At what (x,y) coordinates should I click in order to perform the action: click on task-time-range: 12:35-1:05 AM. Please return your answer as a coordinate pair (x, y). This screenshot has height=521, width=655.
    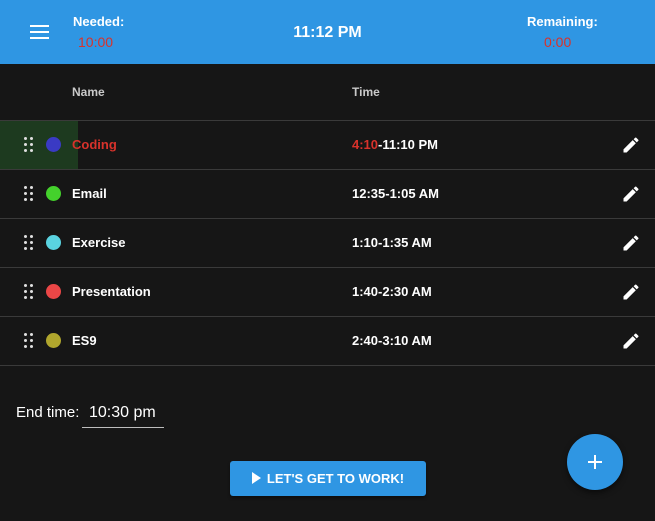
    Looking at the image, I should click on (395, 193).